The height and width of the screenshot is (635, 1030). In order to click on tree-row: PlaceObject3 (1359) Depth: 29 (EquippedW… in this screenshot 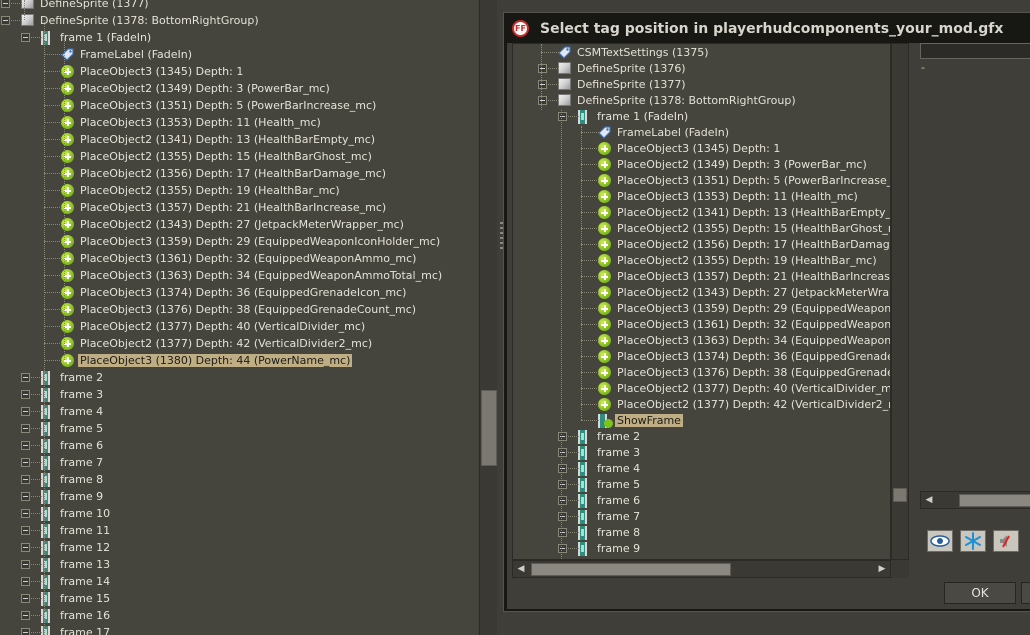, I will do `click(251, 241)`.